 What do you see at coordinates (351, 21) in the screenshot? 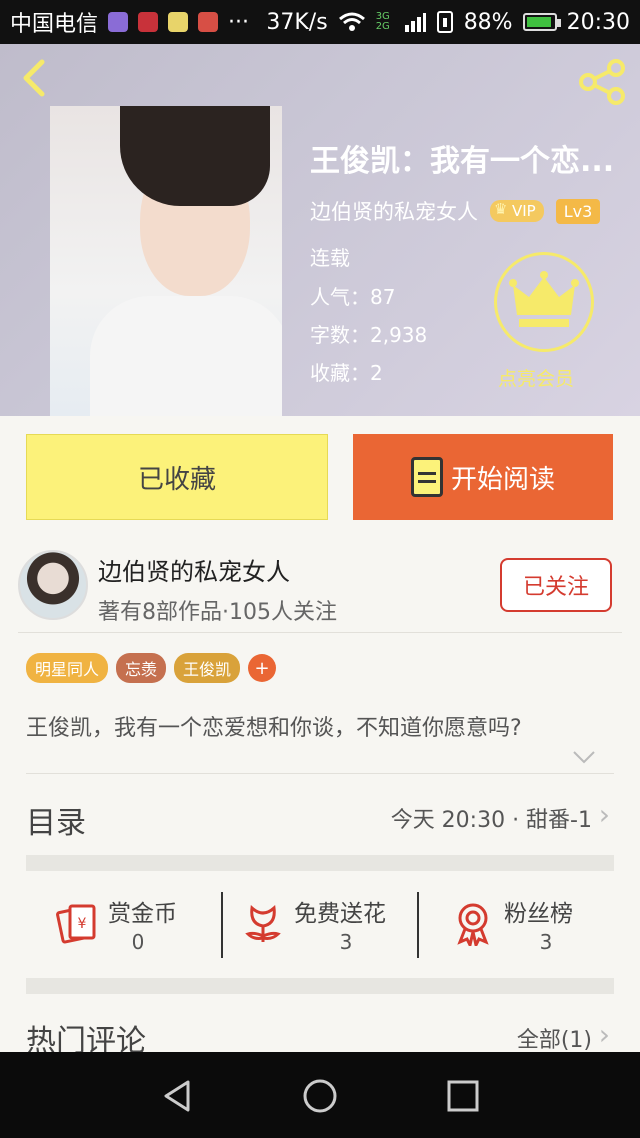
I see `wifi-icon` at bounding box center [351, 21].